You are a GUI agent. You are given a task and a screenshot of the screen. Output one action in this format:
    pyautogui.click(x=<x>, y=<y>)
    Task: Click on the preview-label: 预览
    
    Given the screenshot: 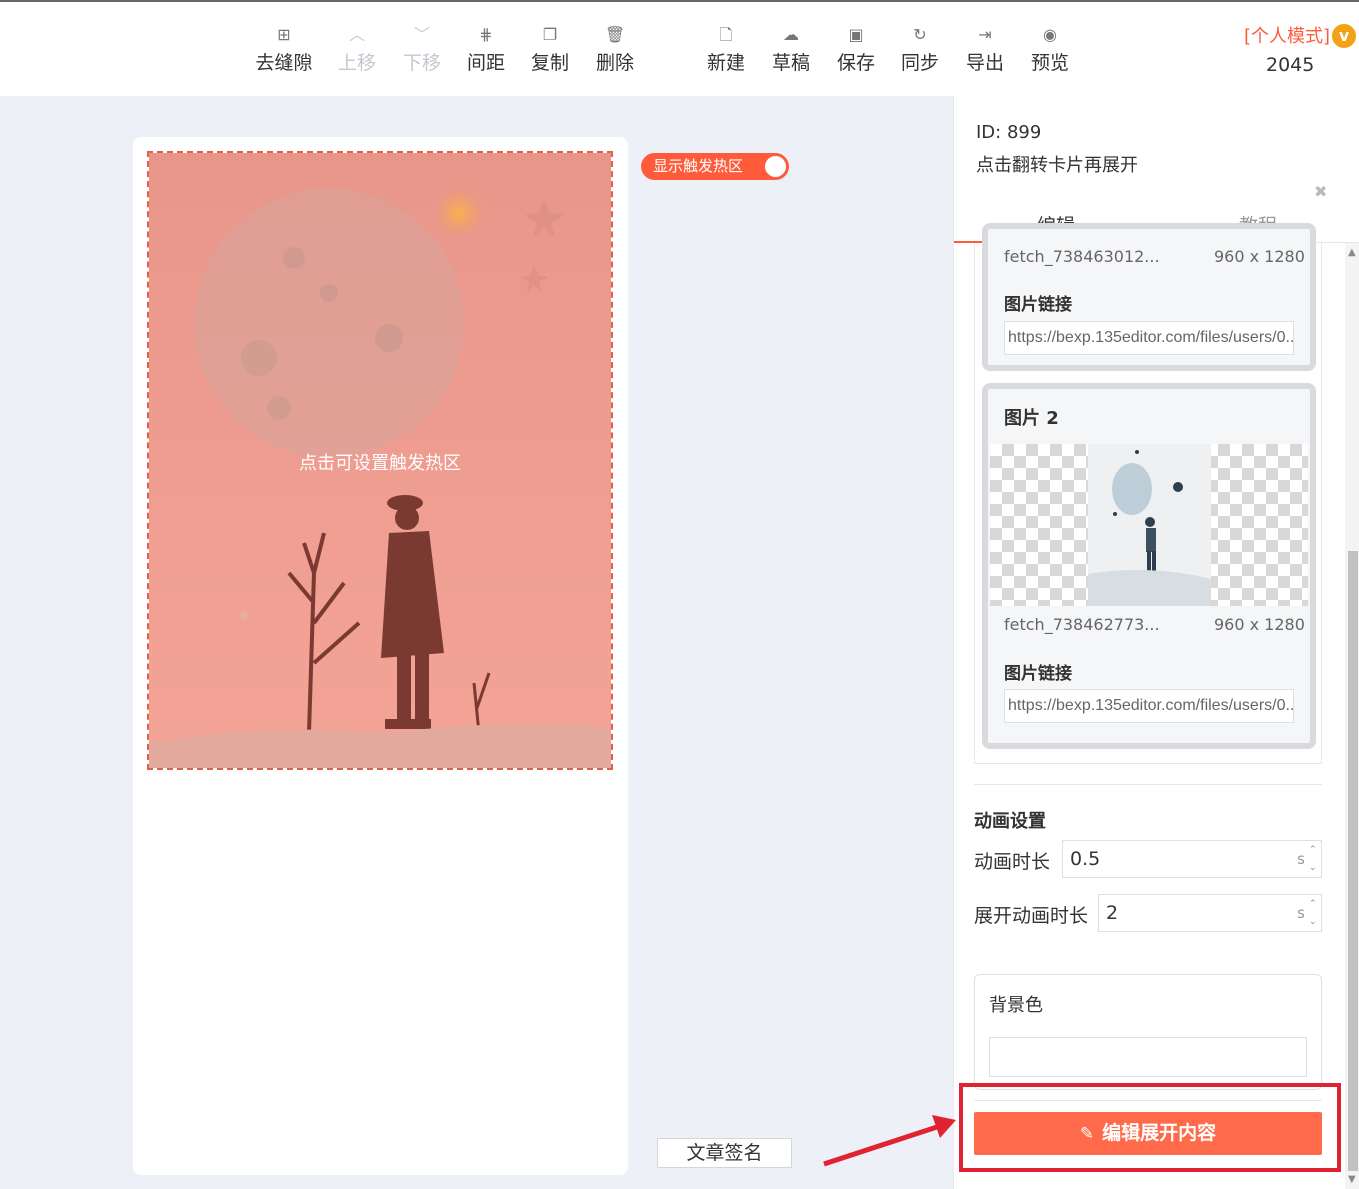 What is the action you would take?
    pyautogui.click(x=1049, y=63)
    